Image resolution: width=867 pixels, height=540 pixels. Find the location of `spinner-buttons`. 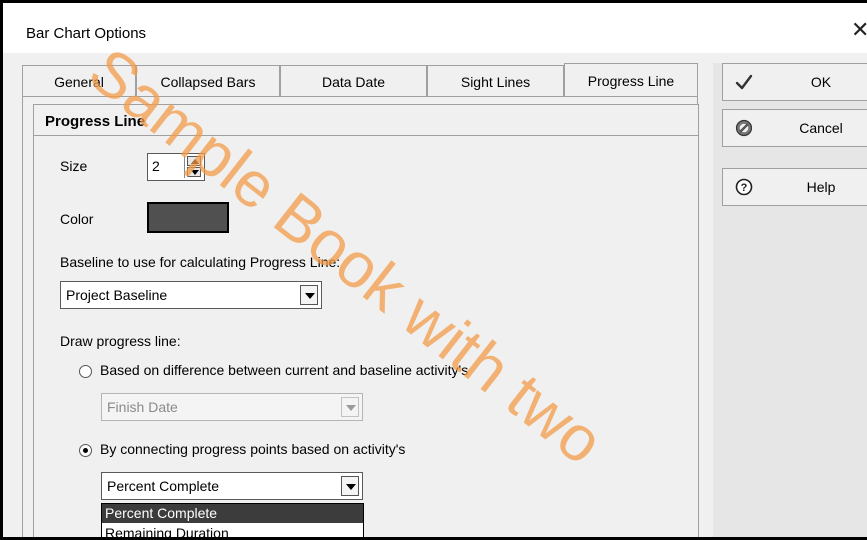

spinner-buttons is located at coordinates (193, 167).